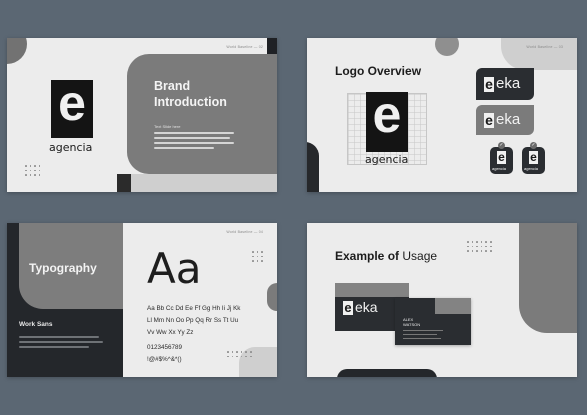 This screenshot has width=587, height=415. What do you see at coordinates (418, 256) in the screenshot?
I see `title-rest: Usage` at bounding box center [418, 256].